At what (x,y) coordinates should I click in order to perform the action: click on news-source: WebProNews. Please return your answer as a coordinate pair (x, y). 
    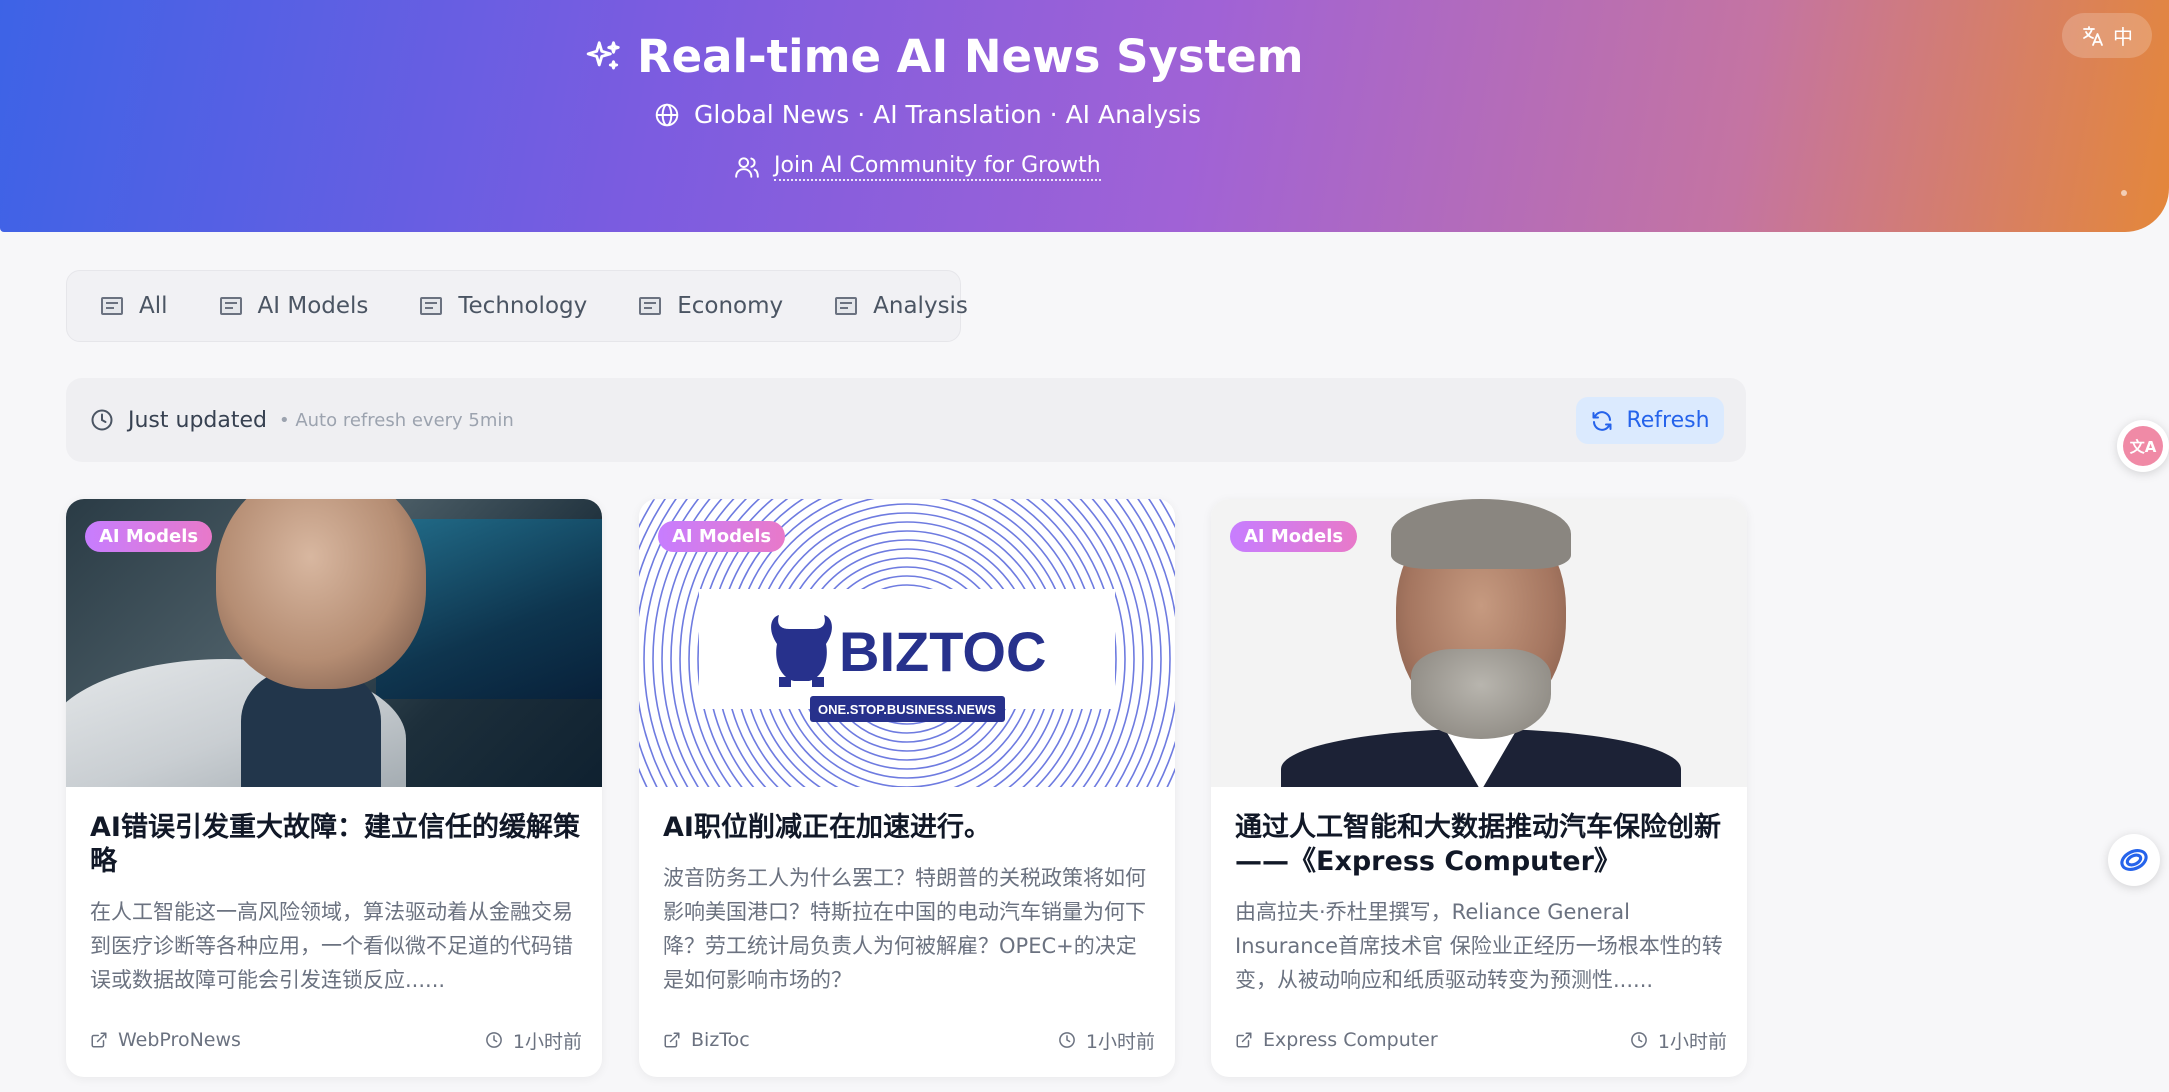
    Looking at the image, I should click on (165, 1040).